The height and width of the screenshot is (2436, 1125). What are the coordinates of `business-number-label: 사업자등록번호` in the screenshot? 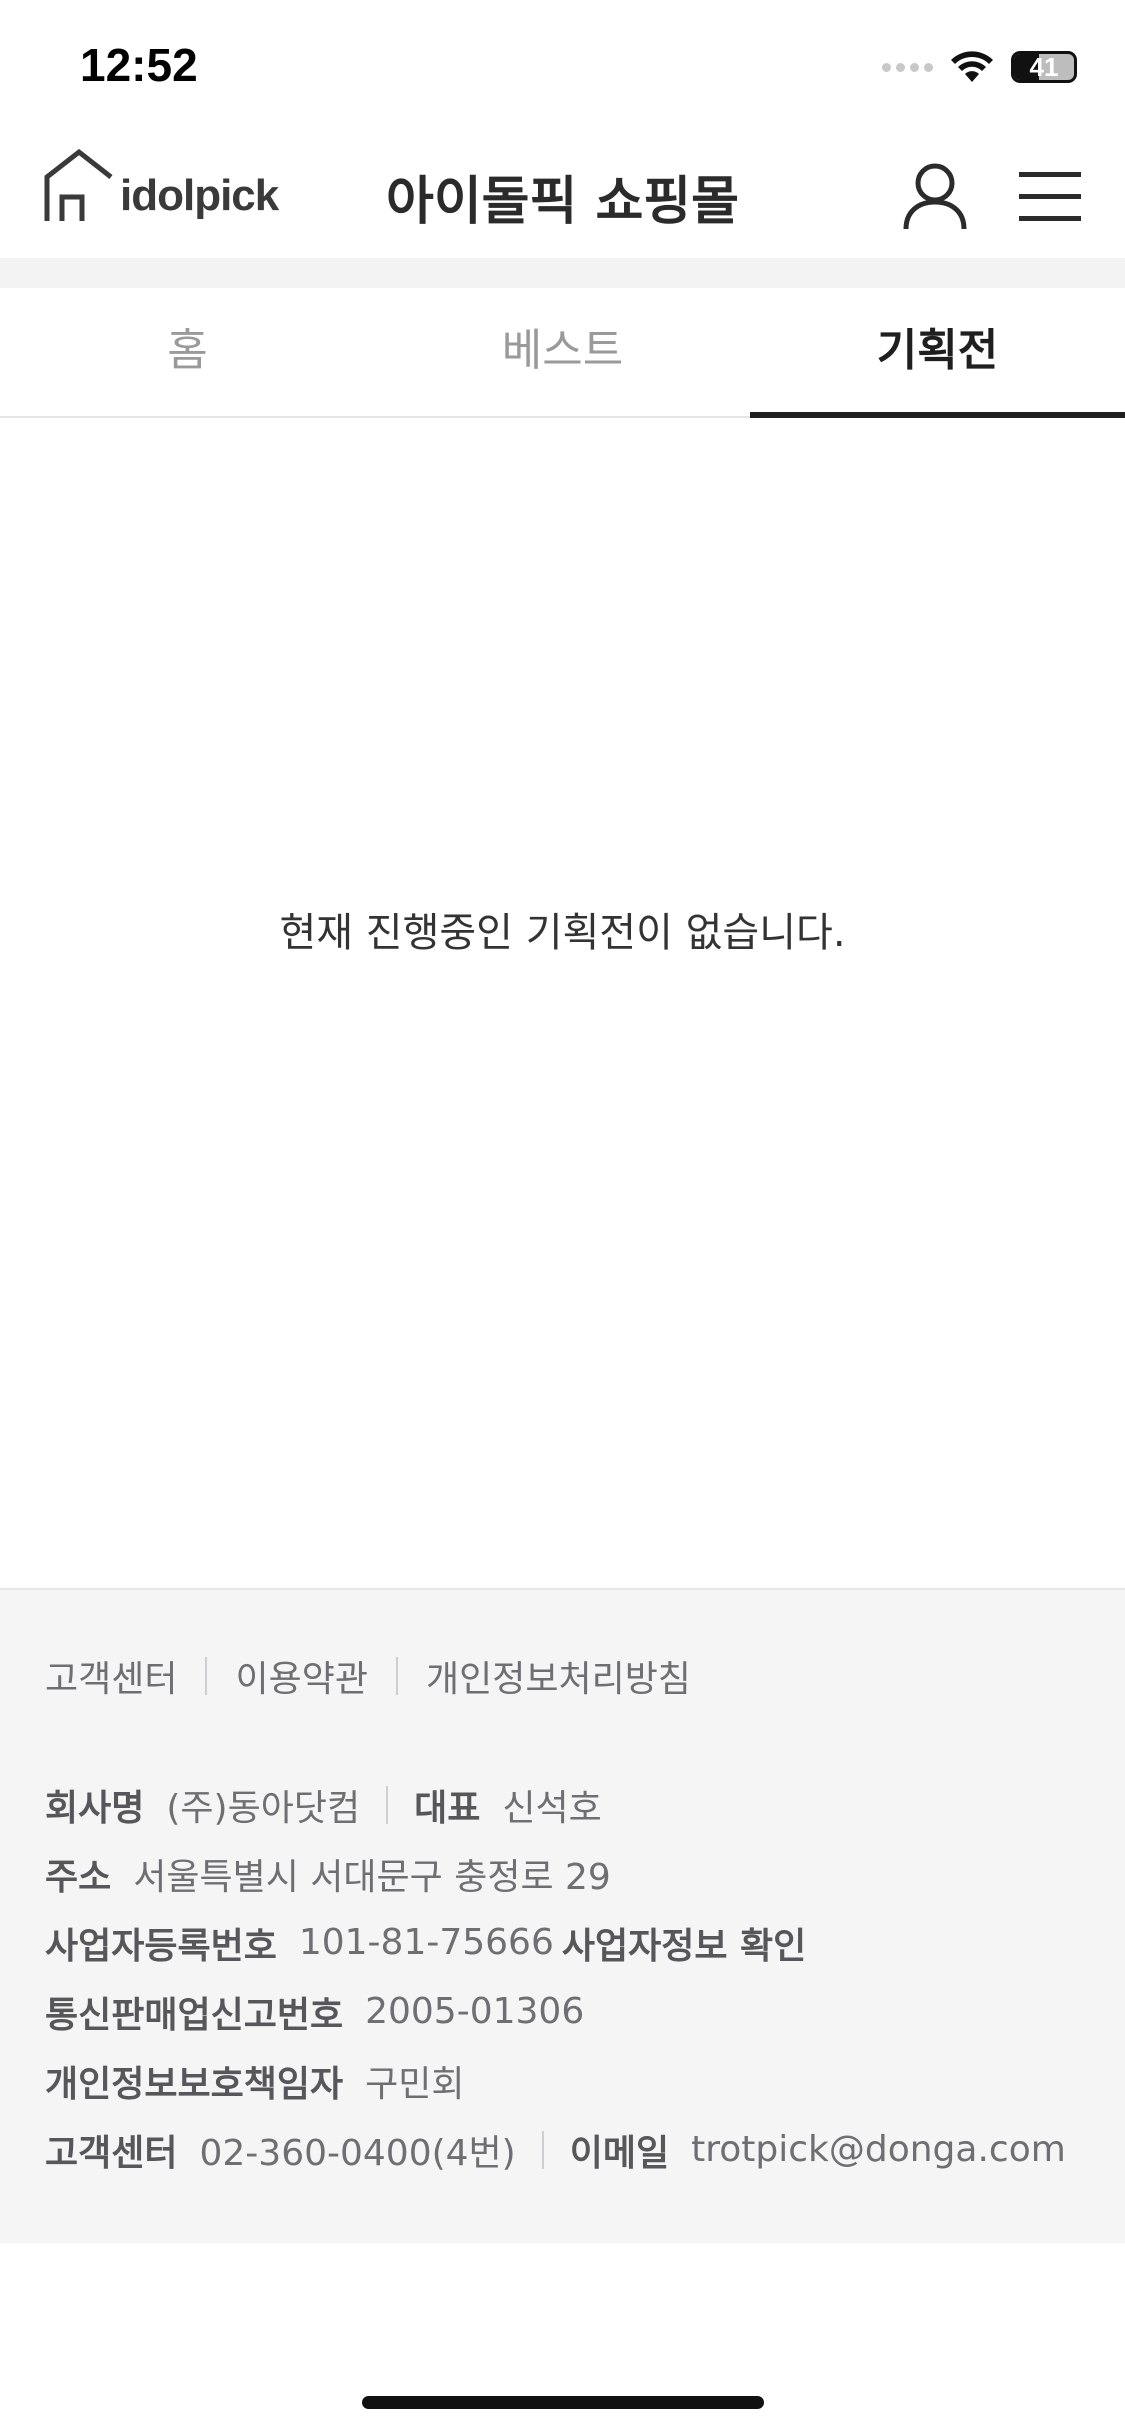 It's located at (161, 1946).